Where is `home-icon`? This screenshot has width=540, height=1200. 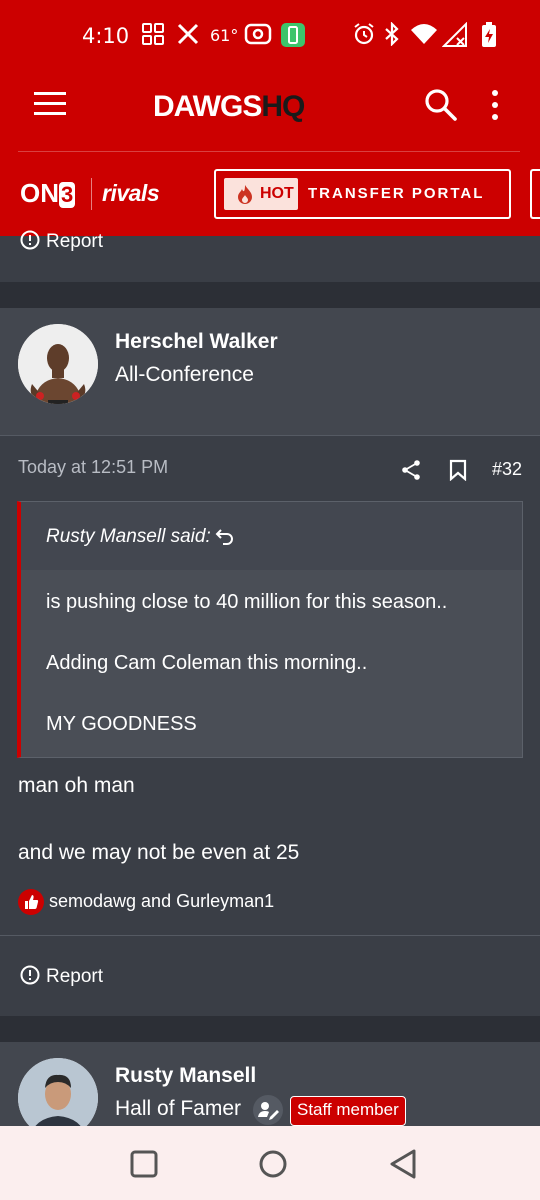 home-icon is located at coordinates (273, 1164).